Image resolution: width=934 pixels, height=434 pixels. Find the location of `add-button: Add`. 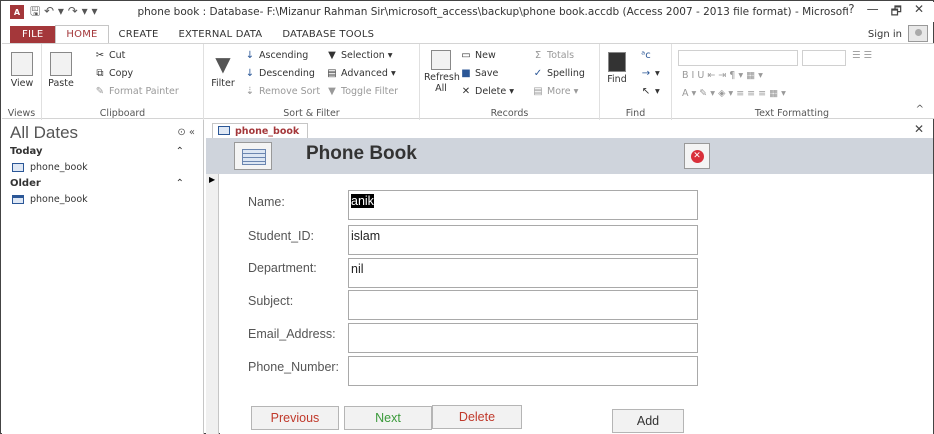

add-button: Add is located at coordinates (648, 421).